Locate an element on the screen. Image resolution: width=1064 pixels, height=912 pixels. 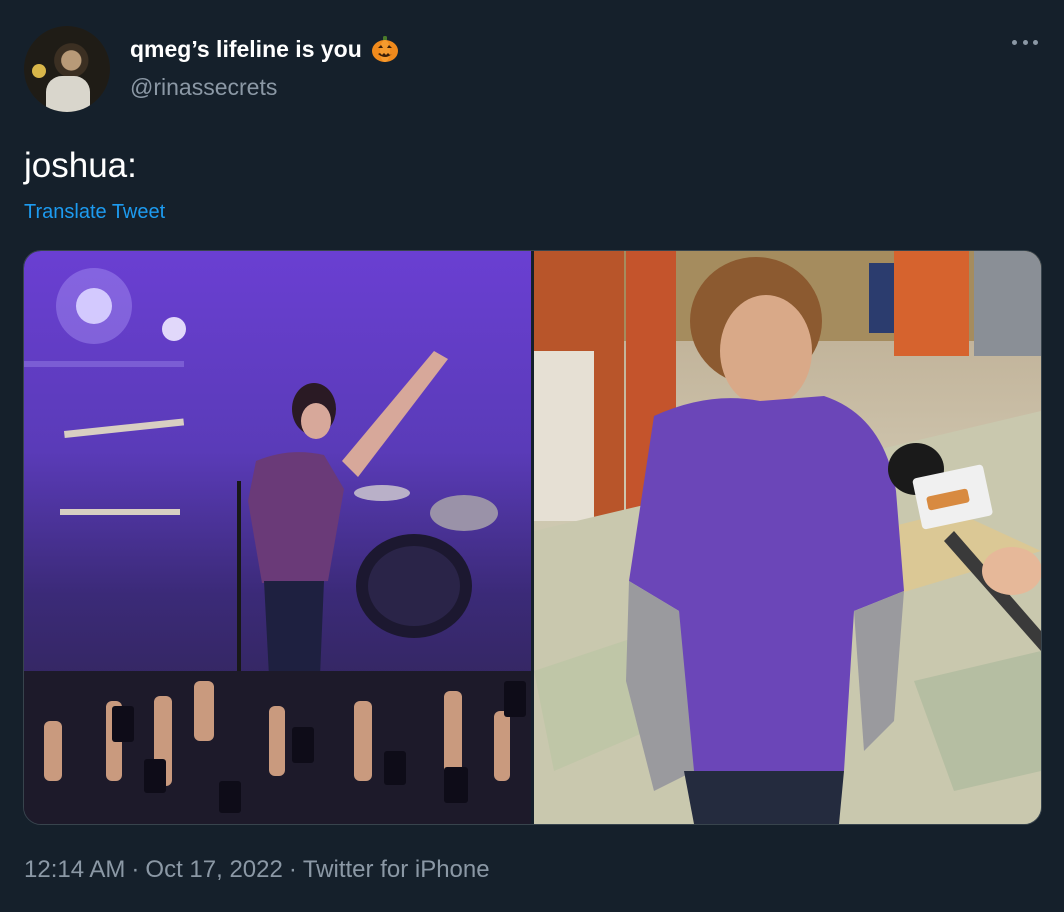
translate-tweet-link: Translate Tweet is located at coordinates (94, 212).